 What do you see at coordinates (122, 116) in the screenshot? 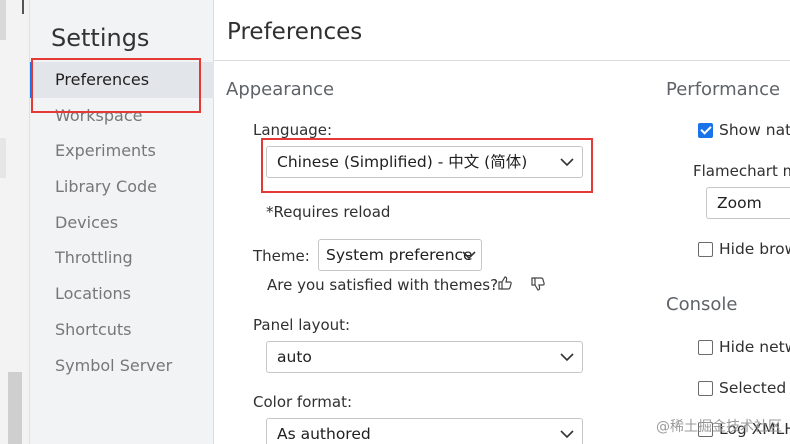
I see `sidebar-item-workspace: Workspace` at bounding box center [122, 116].